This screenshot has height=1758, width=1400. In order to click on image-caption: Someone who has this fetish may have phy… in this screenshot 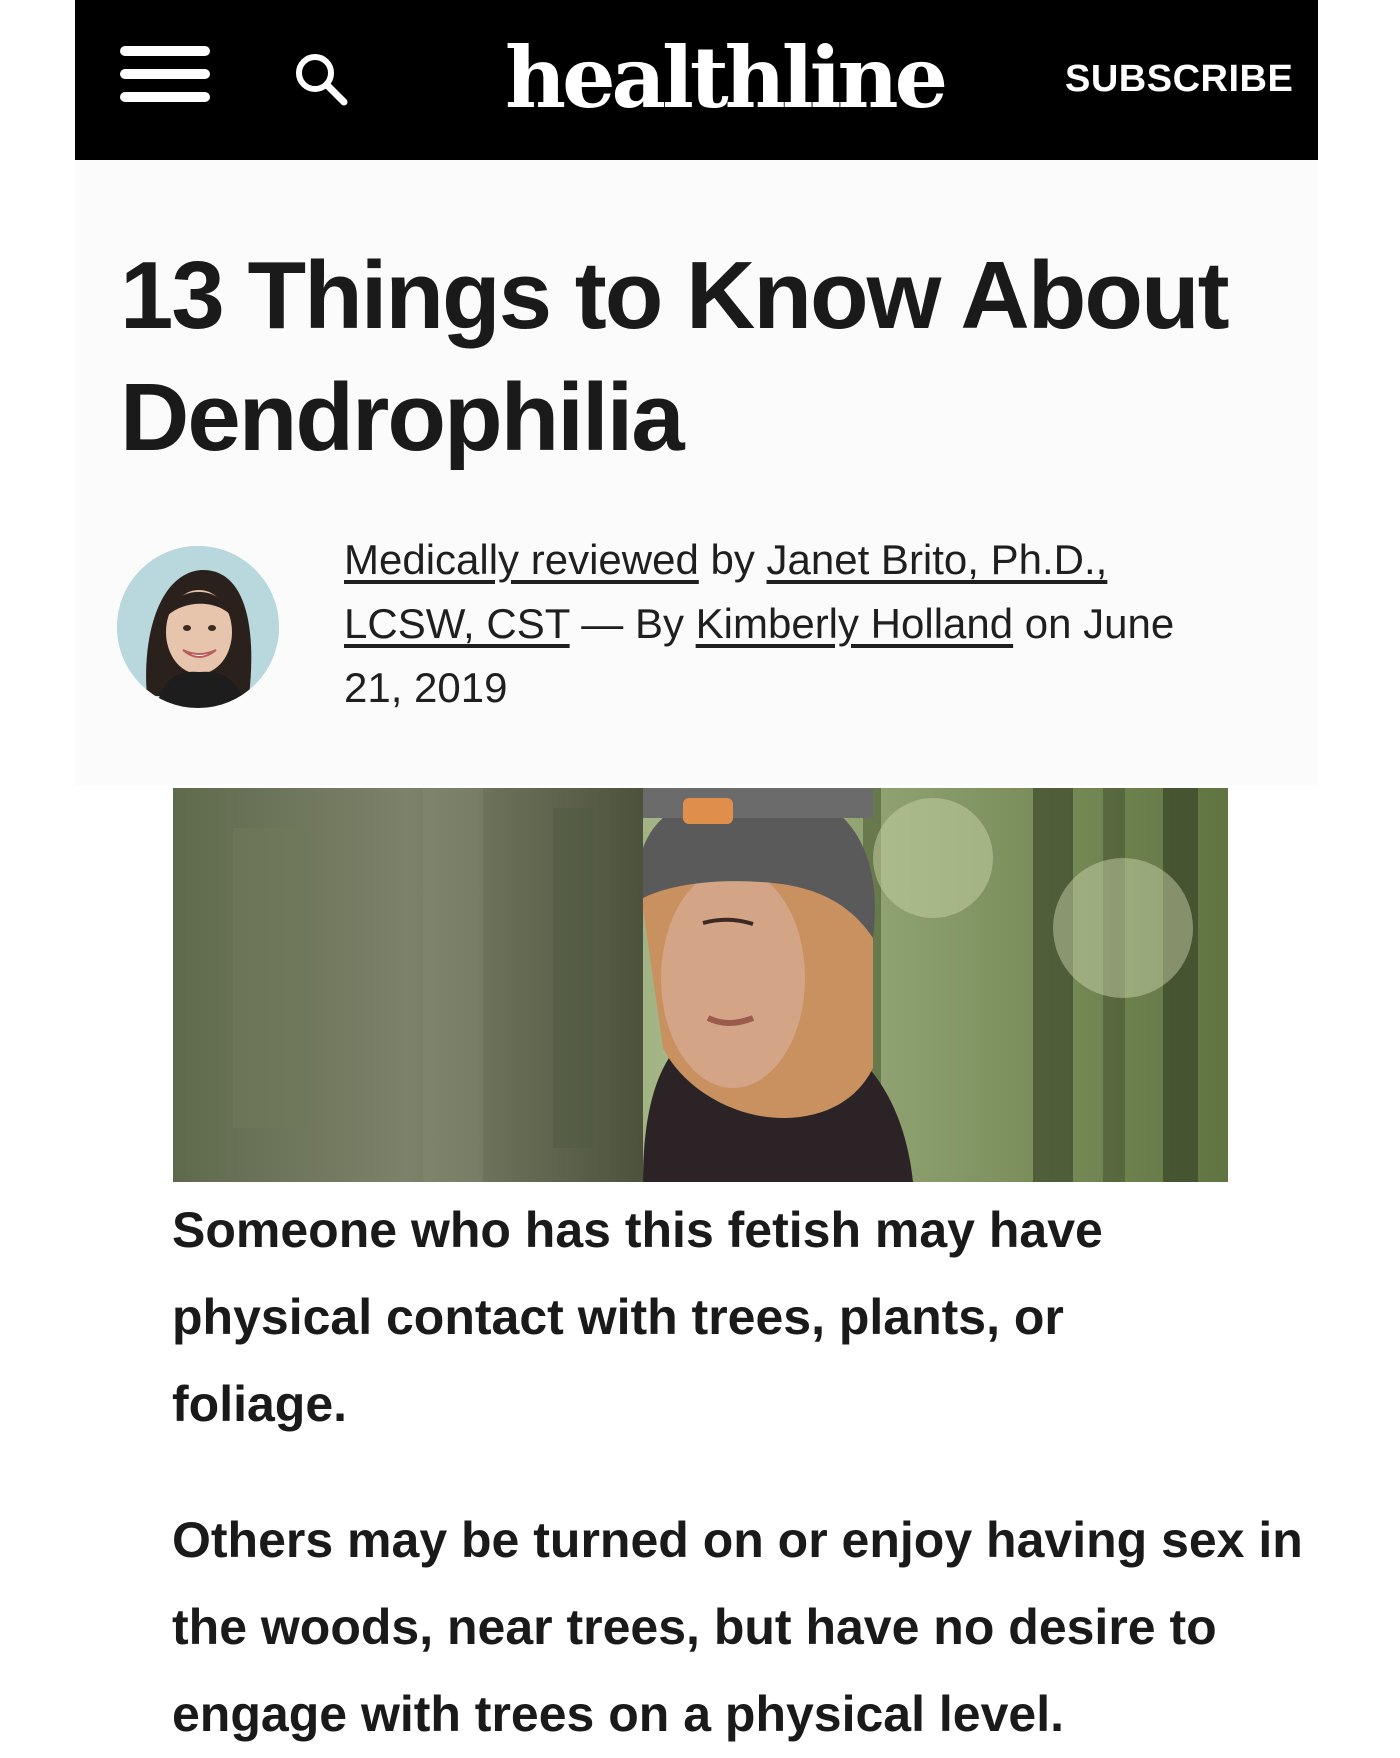, I will do `click(637, 1317)`.